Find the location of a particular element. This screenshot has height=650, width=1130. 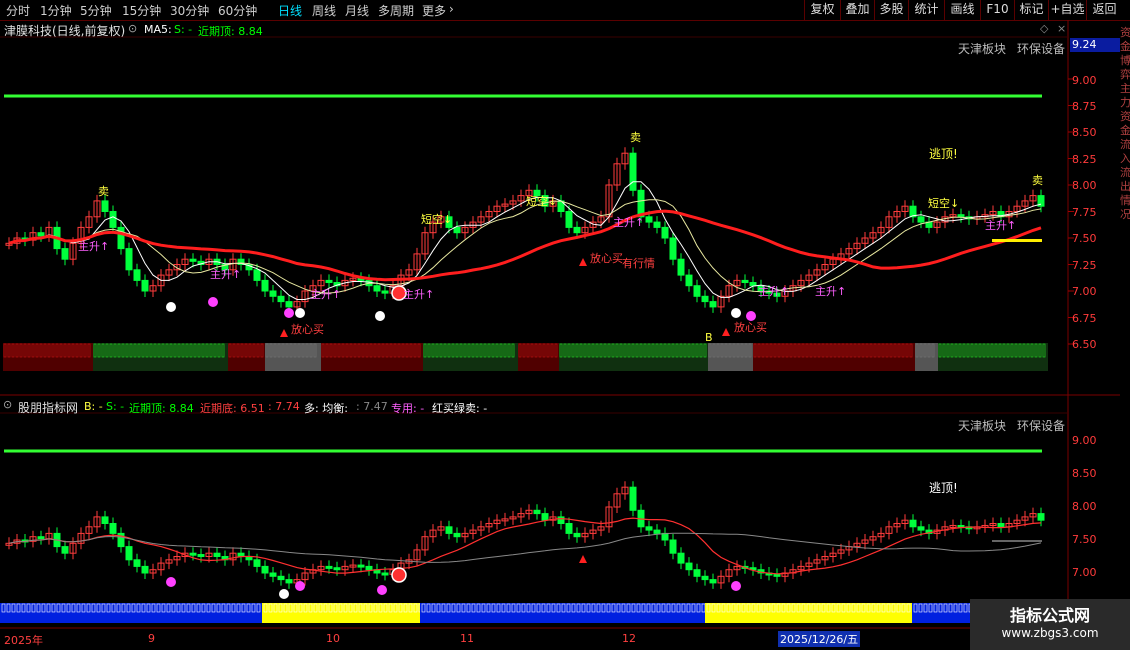

date-label: 11 is located at coordinates (467, 638).